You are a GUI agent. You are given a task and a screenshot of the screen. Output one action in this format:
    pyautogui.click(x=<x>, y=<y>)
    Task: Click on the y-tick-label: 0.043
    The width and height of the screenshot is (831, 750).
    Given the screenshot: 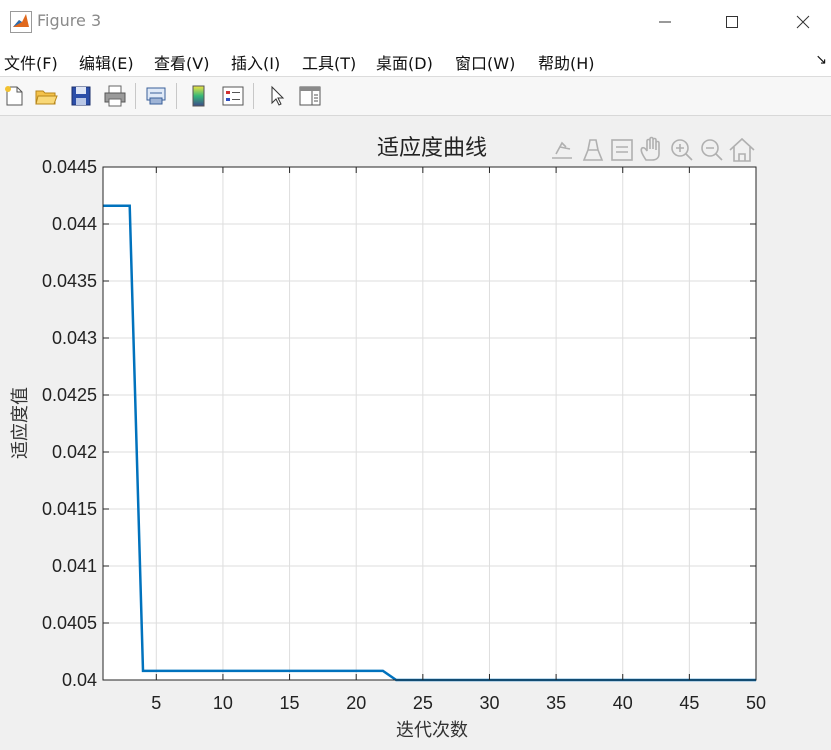 What is the action you would take?
    pyautogui.click(x=74, y=338)
    